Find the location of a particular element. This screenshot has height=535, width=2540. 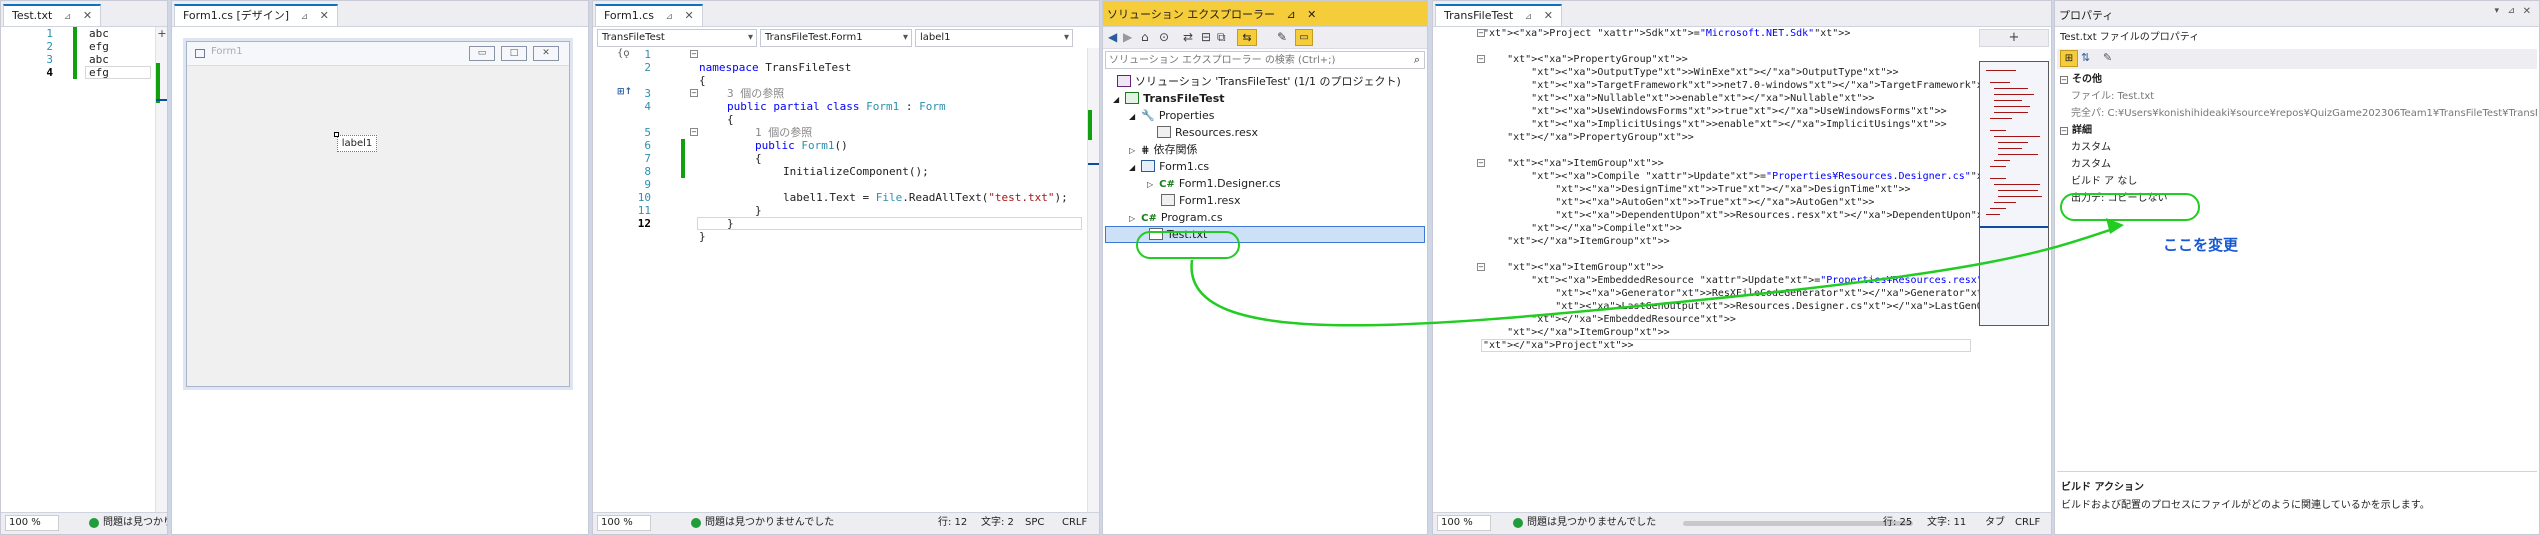

tree-item-dependencies: ▷ ⋕ 依存関係 is located at coordinates (1163, 149).